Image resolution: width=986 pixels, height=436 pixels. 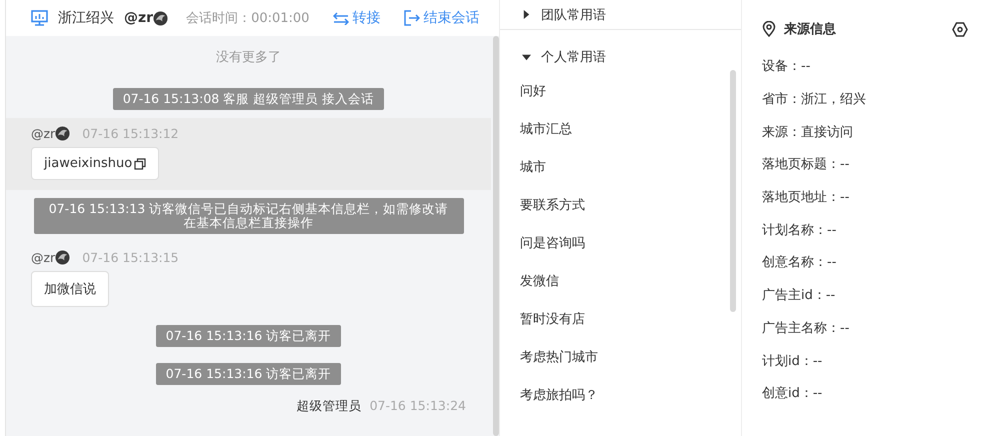 What do you see at coordinates (865, 262) in the screenshot?
I see `info-field: 创意名称：--` at bounding box center [865, 262].